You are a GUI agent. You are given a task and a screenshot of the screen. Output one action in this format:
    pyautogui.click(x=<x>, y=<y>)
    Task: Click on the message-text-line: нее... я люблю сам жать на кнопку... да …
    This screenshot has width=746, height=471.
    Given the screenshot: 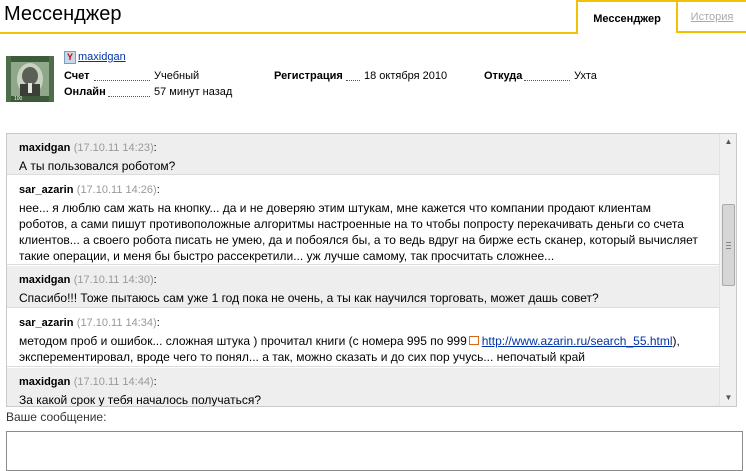 What is the action you would take?
    pyautogui.click(x=335, y=208)
    